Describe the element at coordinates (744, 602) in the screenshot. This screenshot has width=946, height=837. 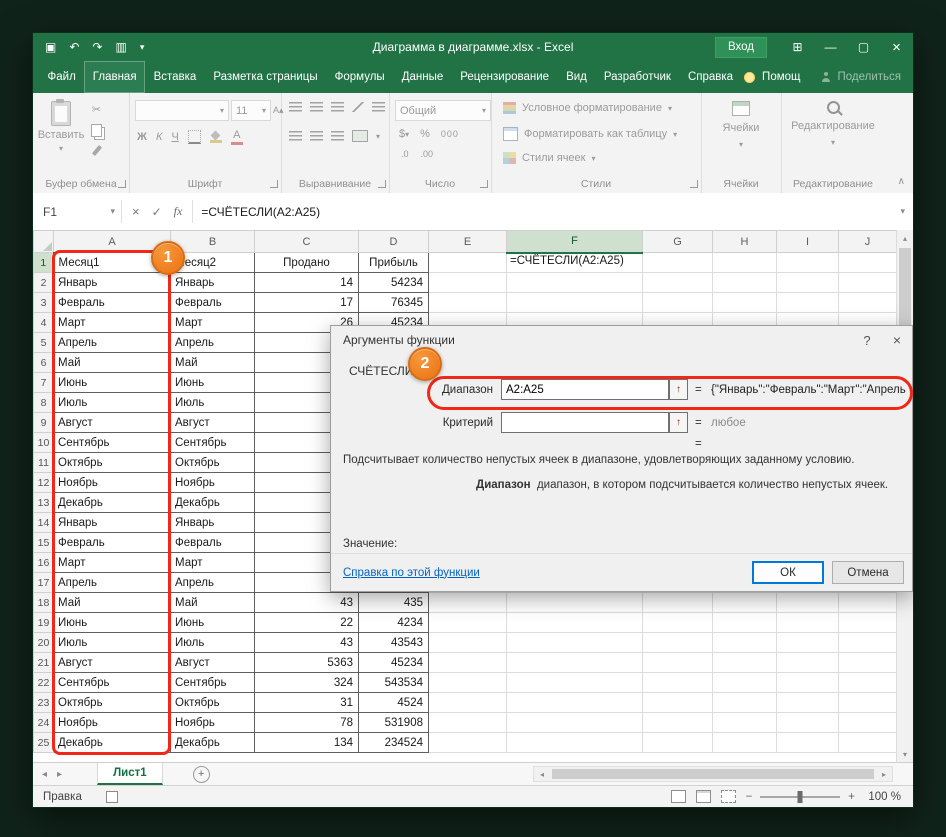
I see `cell-H18` at that location.